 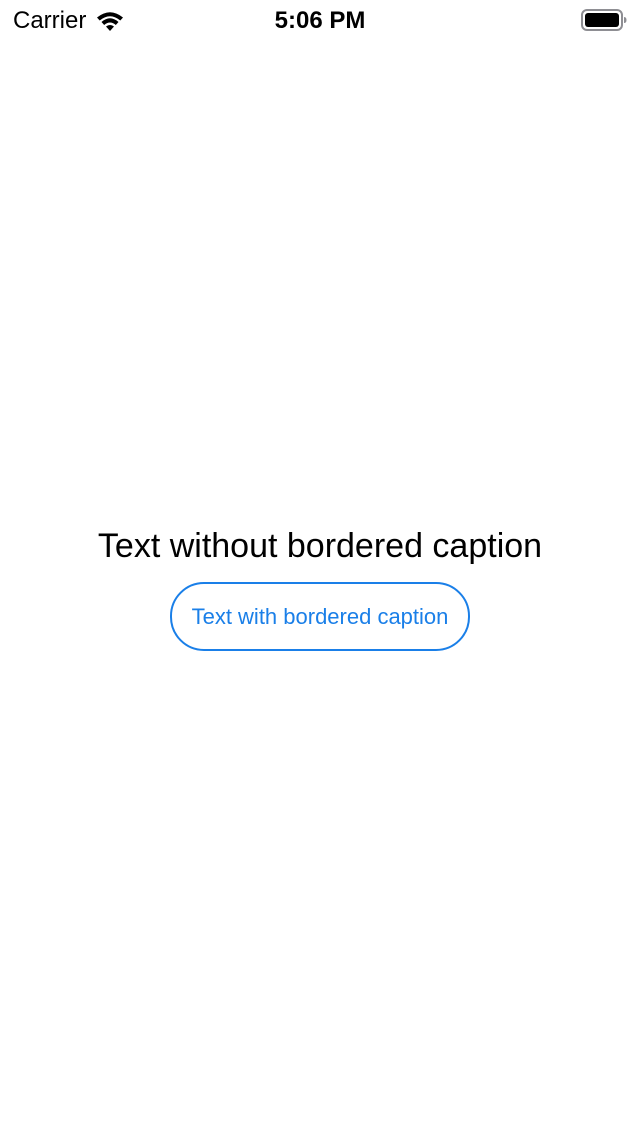 I want to click on bordered-caption-button: Text with bordered caption, so click(x=320, y=616).